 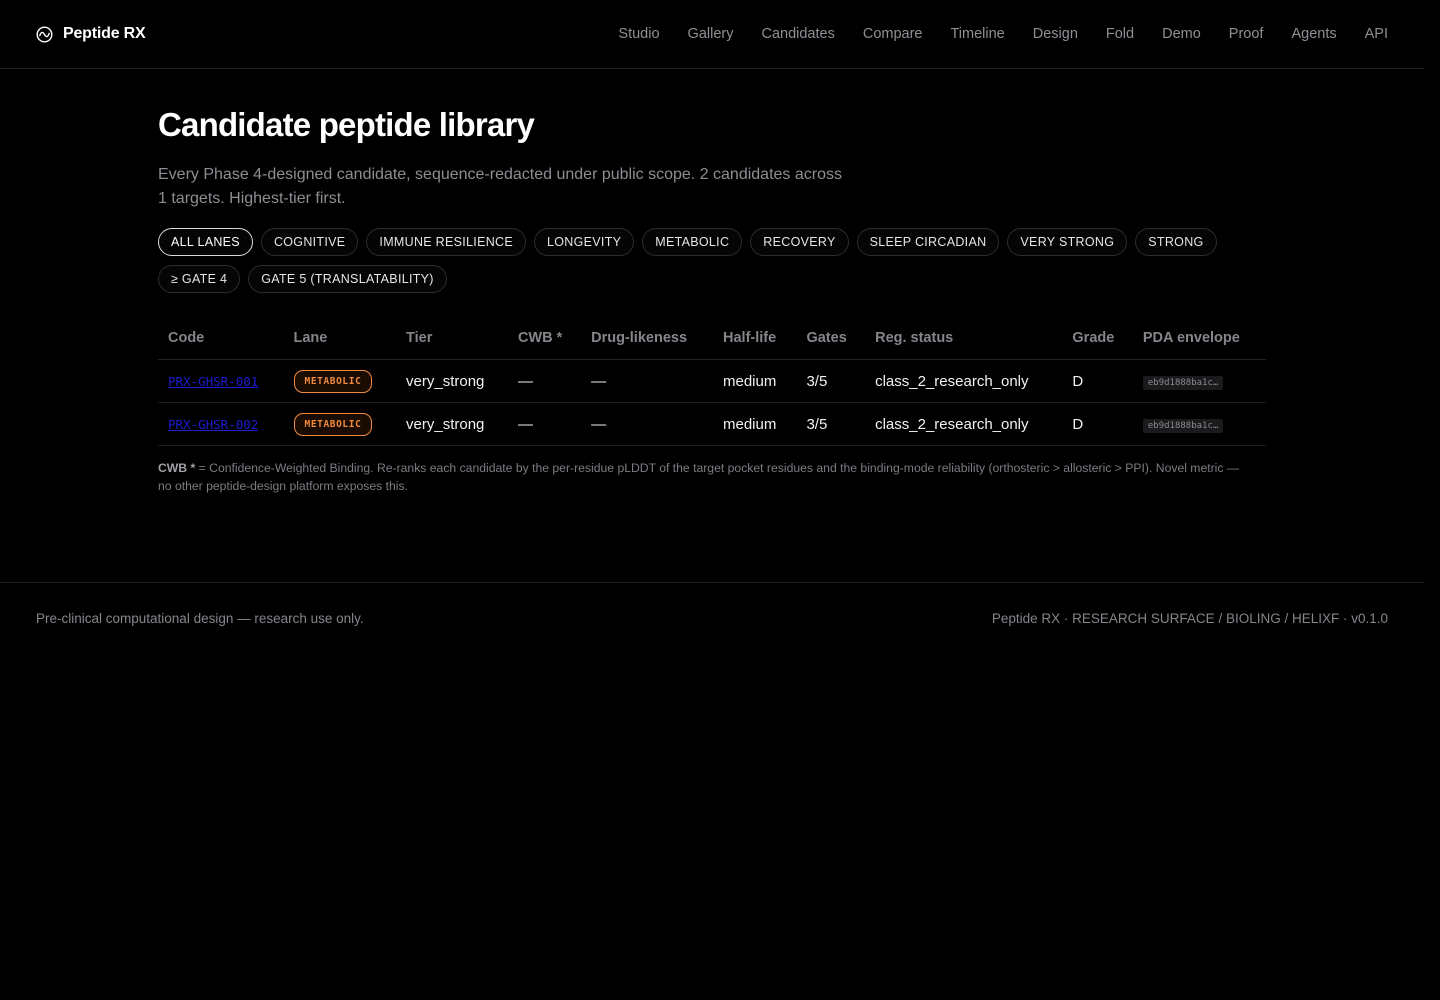 I want to click on filter-longevity: LONGEVITY, so click(x=584, y=242).